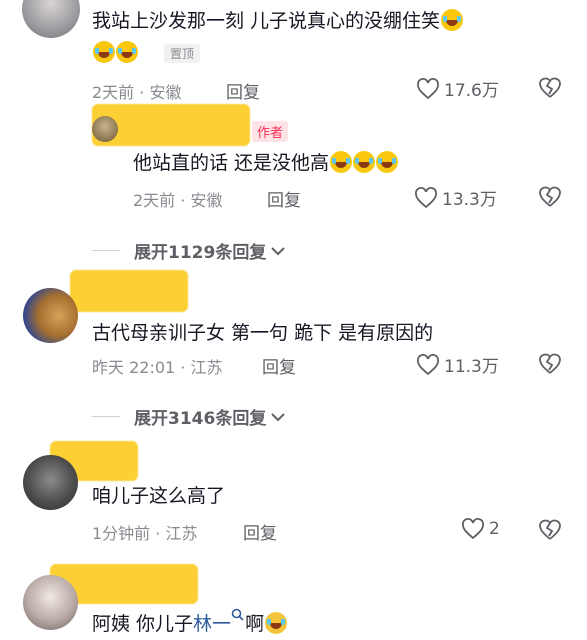 Image resolution: width=587 pixels, height=640 pixels. I want to click on comment-meta: 昨天 22:01 · 江苏, so click(157, 367).